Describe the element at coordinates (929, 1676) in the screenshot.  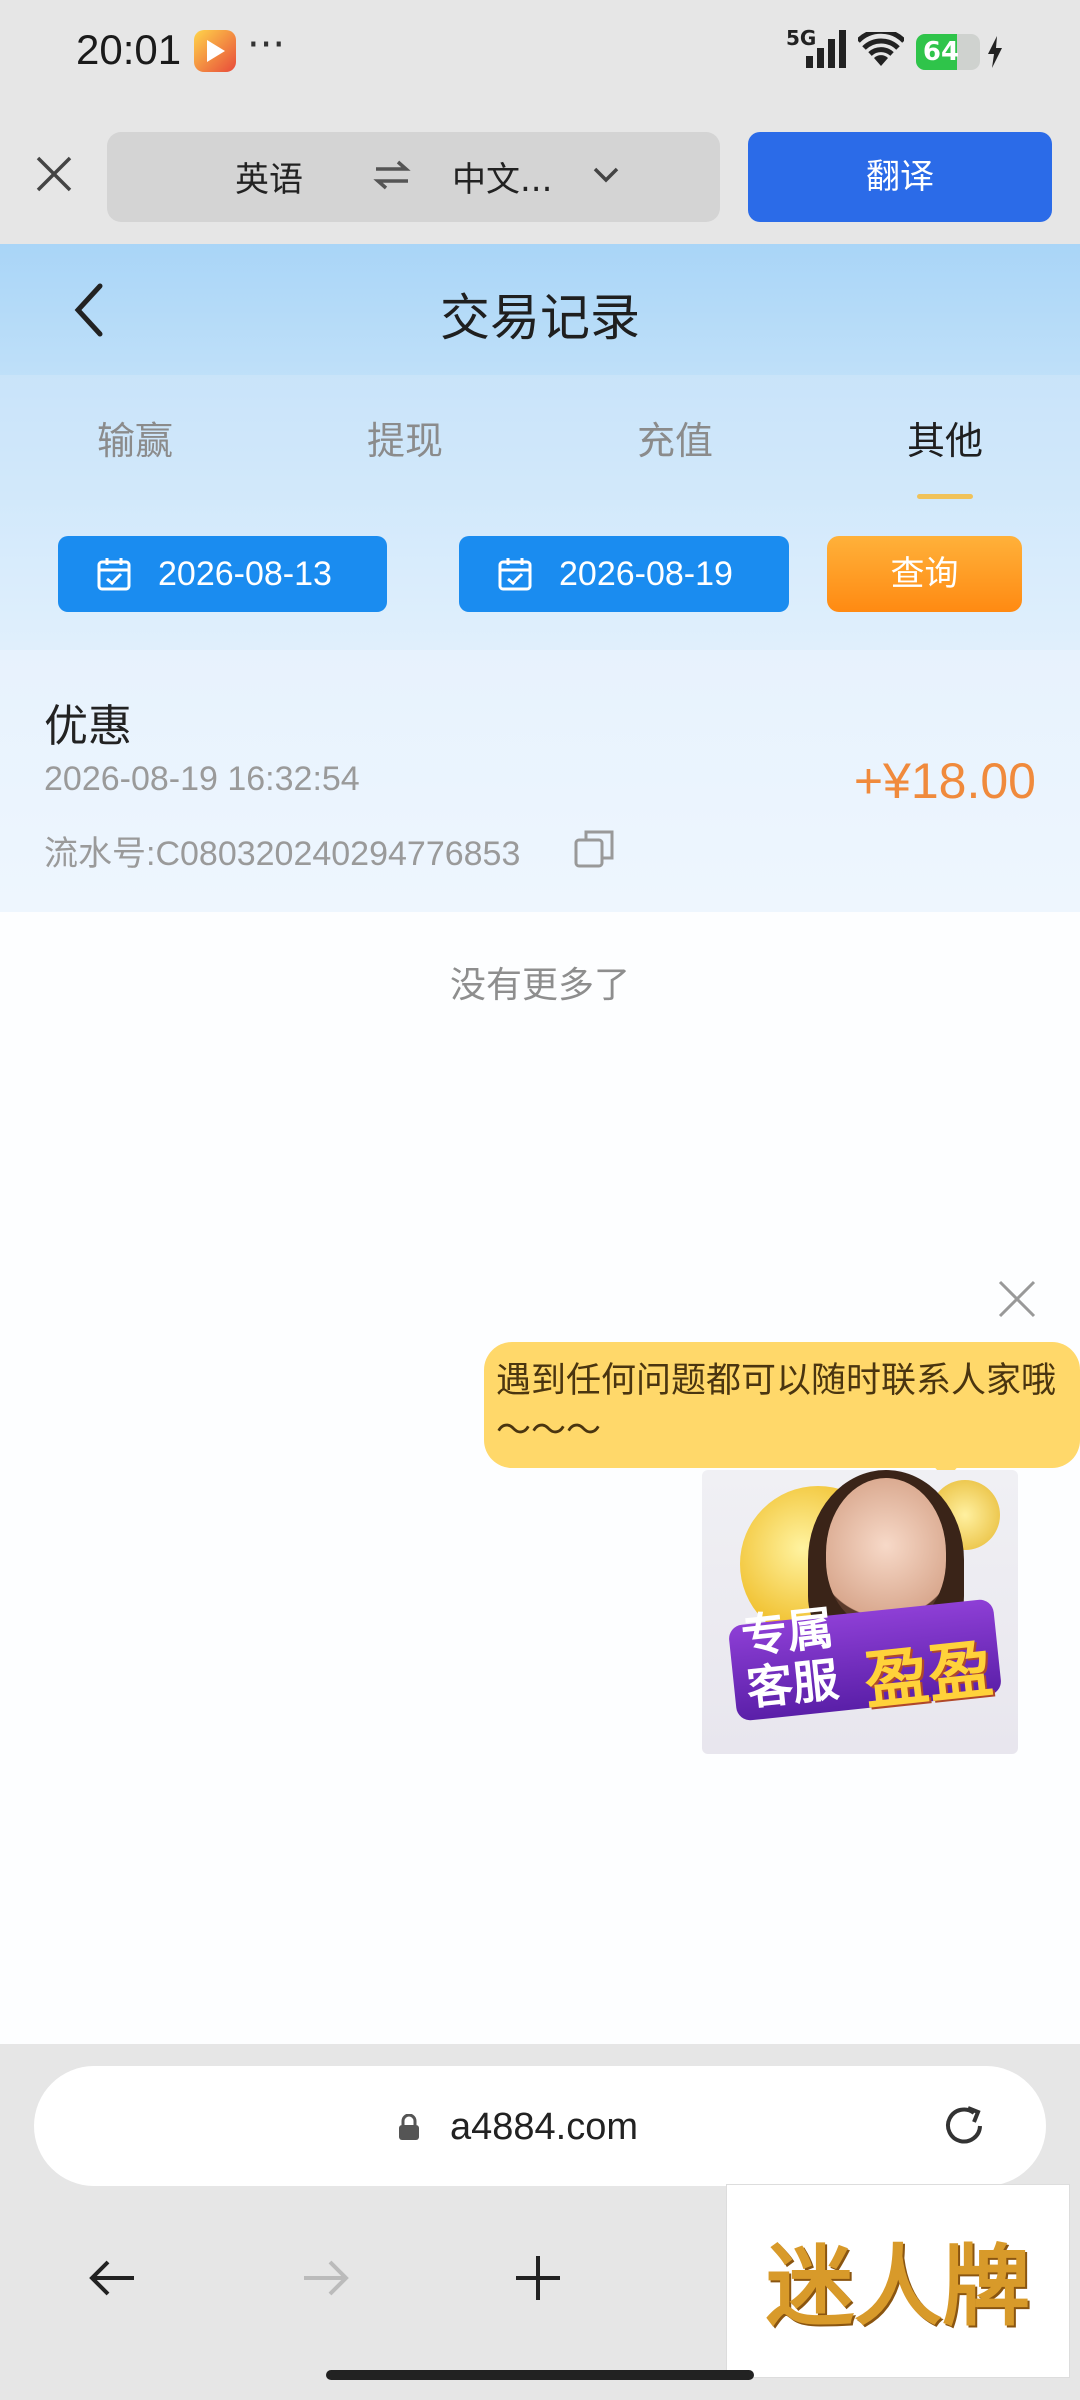
I see `support-agent-name: 盈盈` at that location.